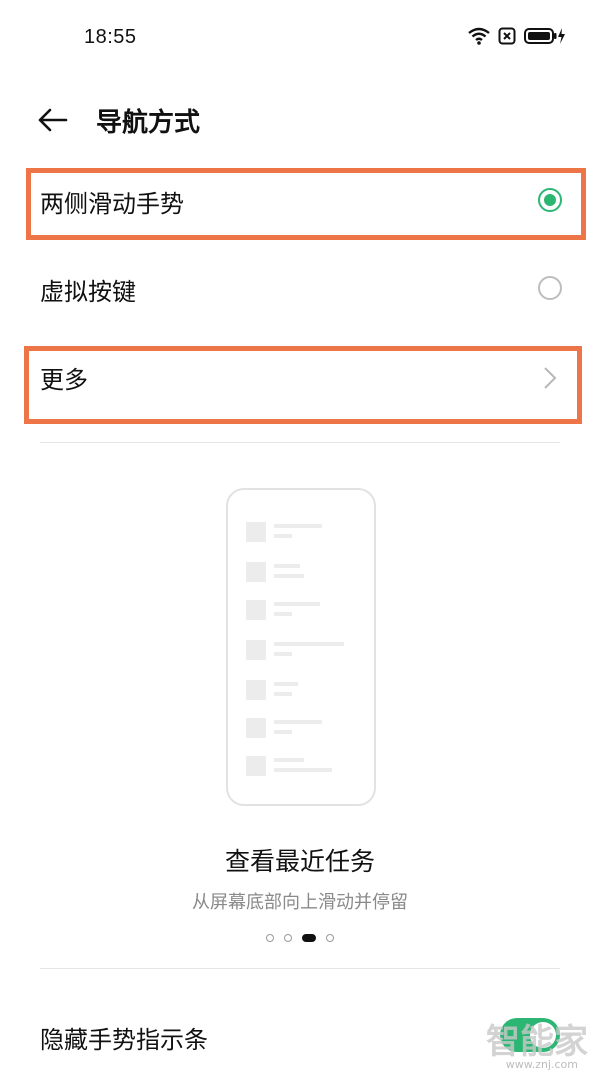 The height and width of the screenshot is (1078, 600). Describe the element at coordinates (507, 36) in the screenshot. I see `no-sim-icon` at that location.